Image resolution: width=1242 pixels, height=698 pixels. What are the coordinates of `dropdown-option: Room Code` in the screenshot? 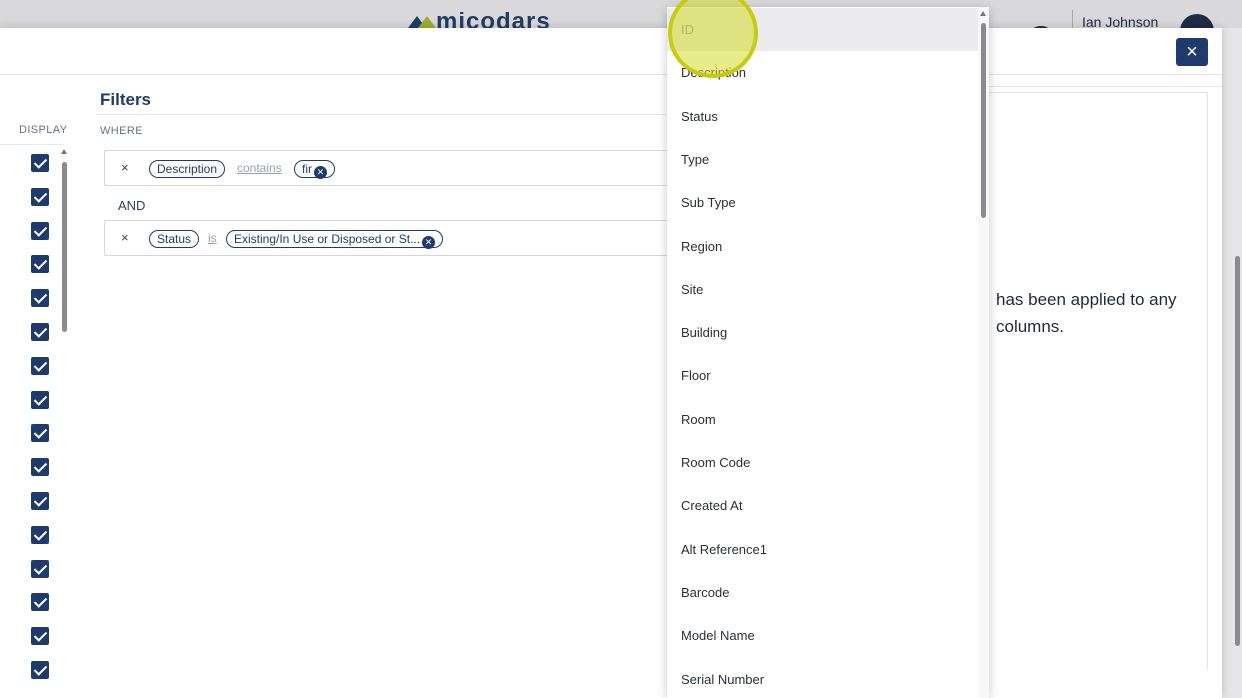 It's located at (822, 462).